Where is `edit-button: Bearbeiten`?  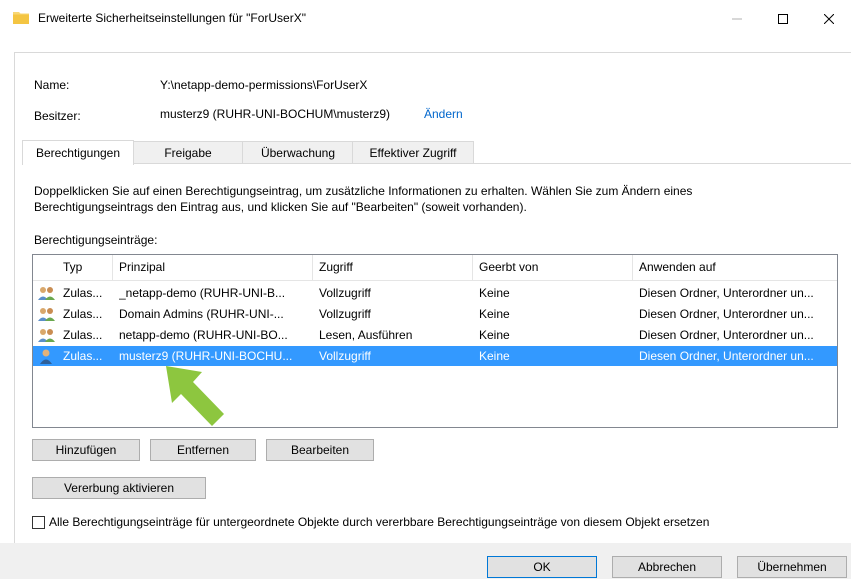
edit-button: Bearbeiten is located at coordinates (320, 450).